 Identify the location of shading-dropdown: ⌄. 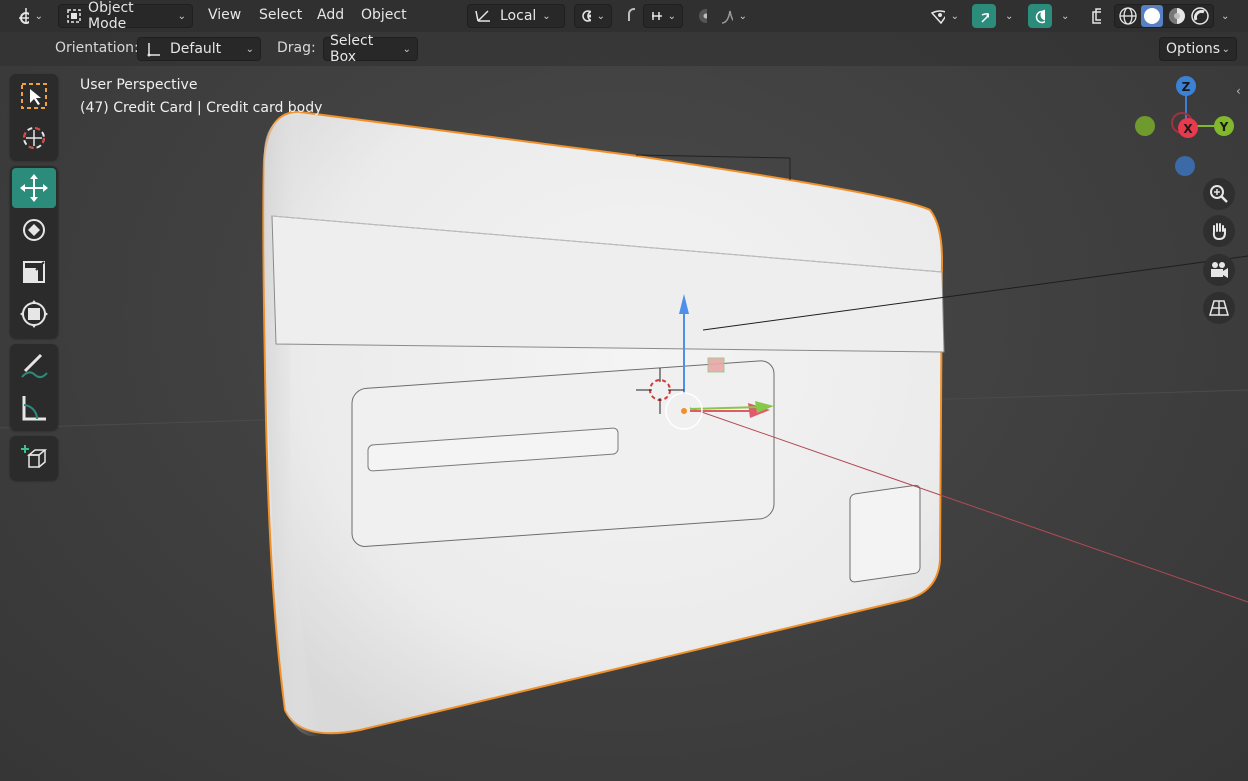
(1226, 16).